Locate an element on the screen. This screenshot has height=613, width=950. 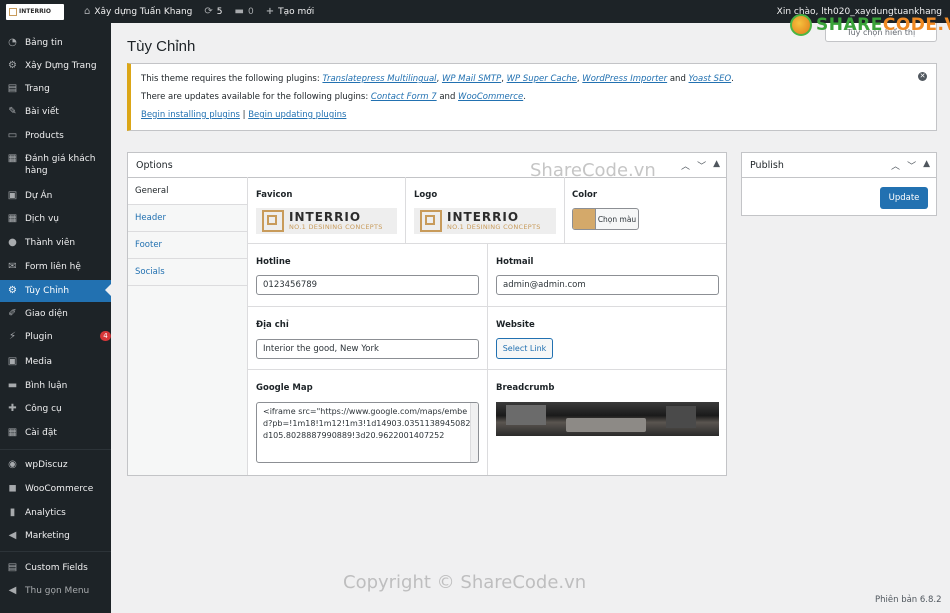
hotmail-input: admin@admin.com is located at coordinates (607, 285).